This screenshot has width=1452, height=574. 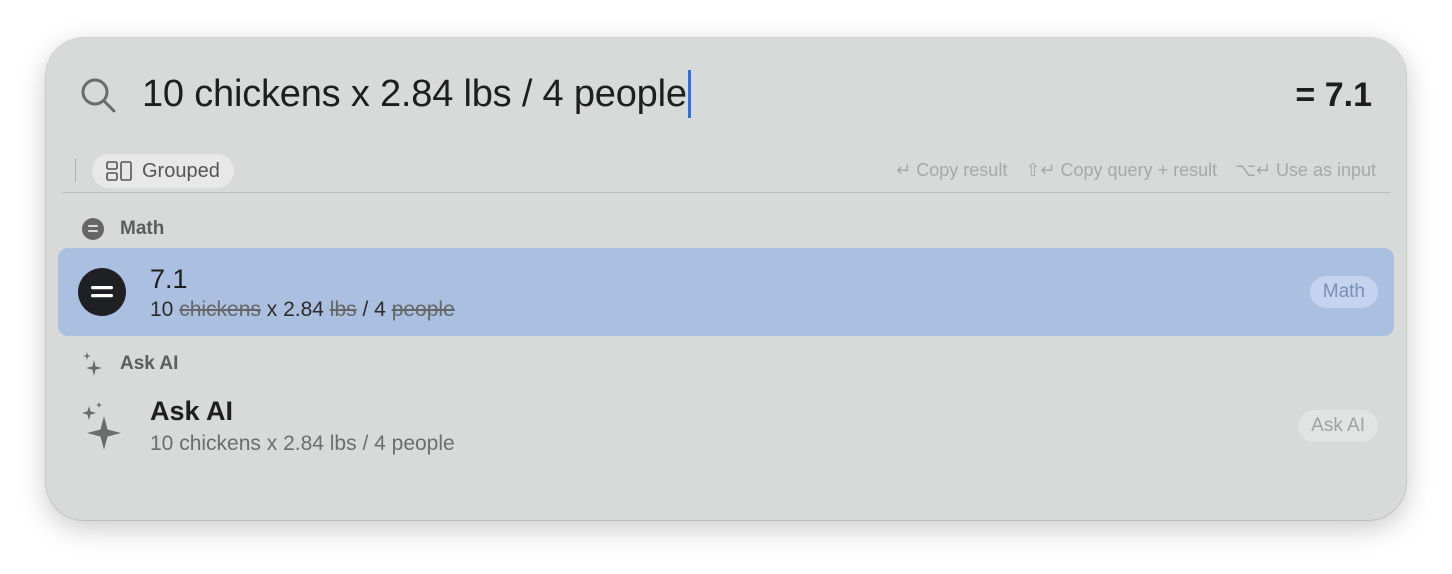 What do you see at coordinates (1343, 292) in the screenshot?
I see `category-badge-math: Math` at bounding box center [1343, 292].